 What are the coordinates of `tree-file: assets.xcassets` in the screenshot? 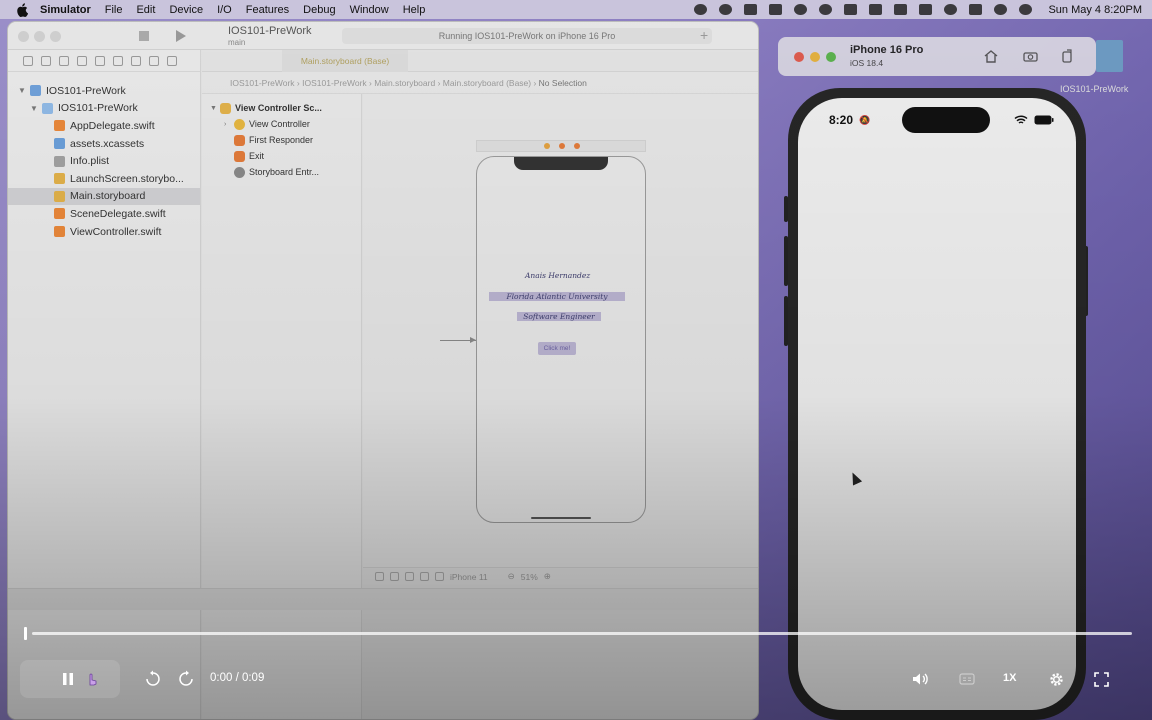 It's located at (104, 144).